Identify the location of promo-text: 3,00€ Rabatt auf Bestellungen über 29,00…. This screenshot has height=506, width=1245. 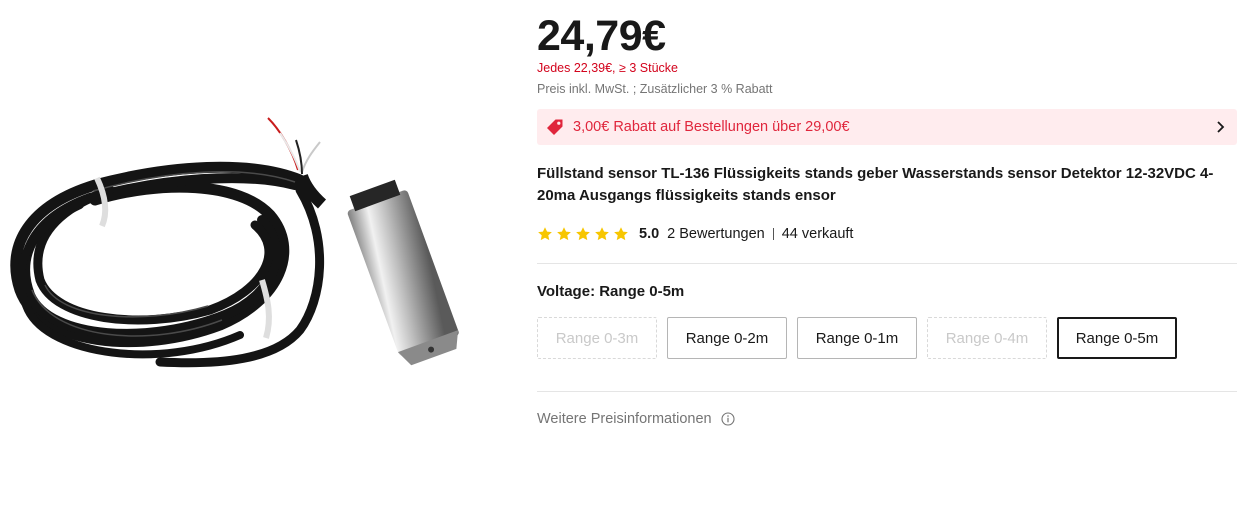
(711, 127).